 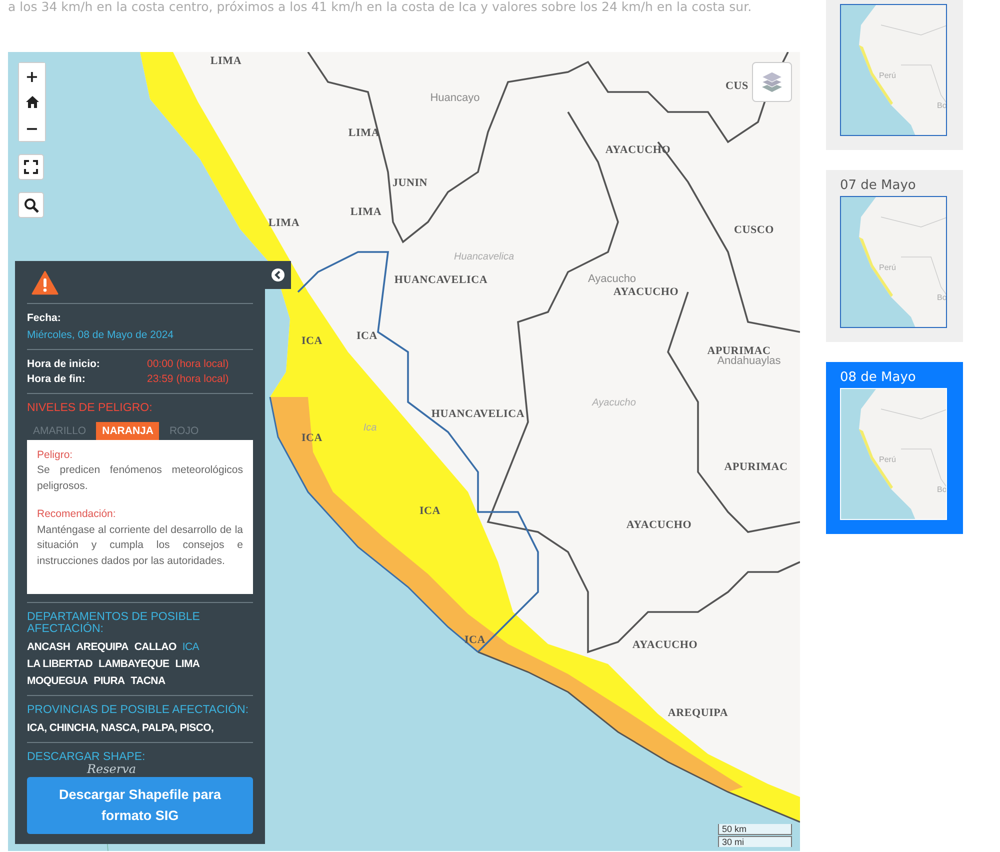 What do you see at coordinates (188, 378) in the screenshot?
I see `end-time-value: 23:59 (hora local)` at bounding box center [188, 378].